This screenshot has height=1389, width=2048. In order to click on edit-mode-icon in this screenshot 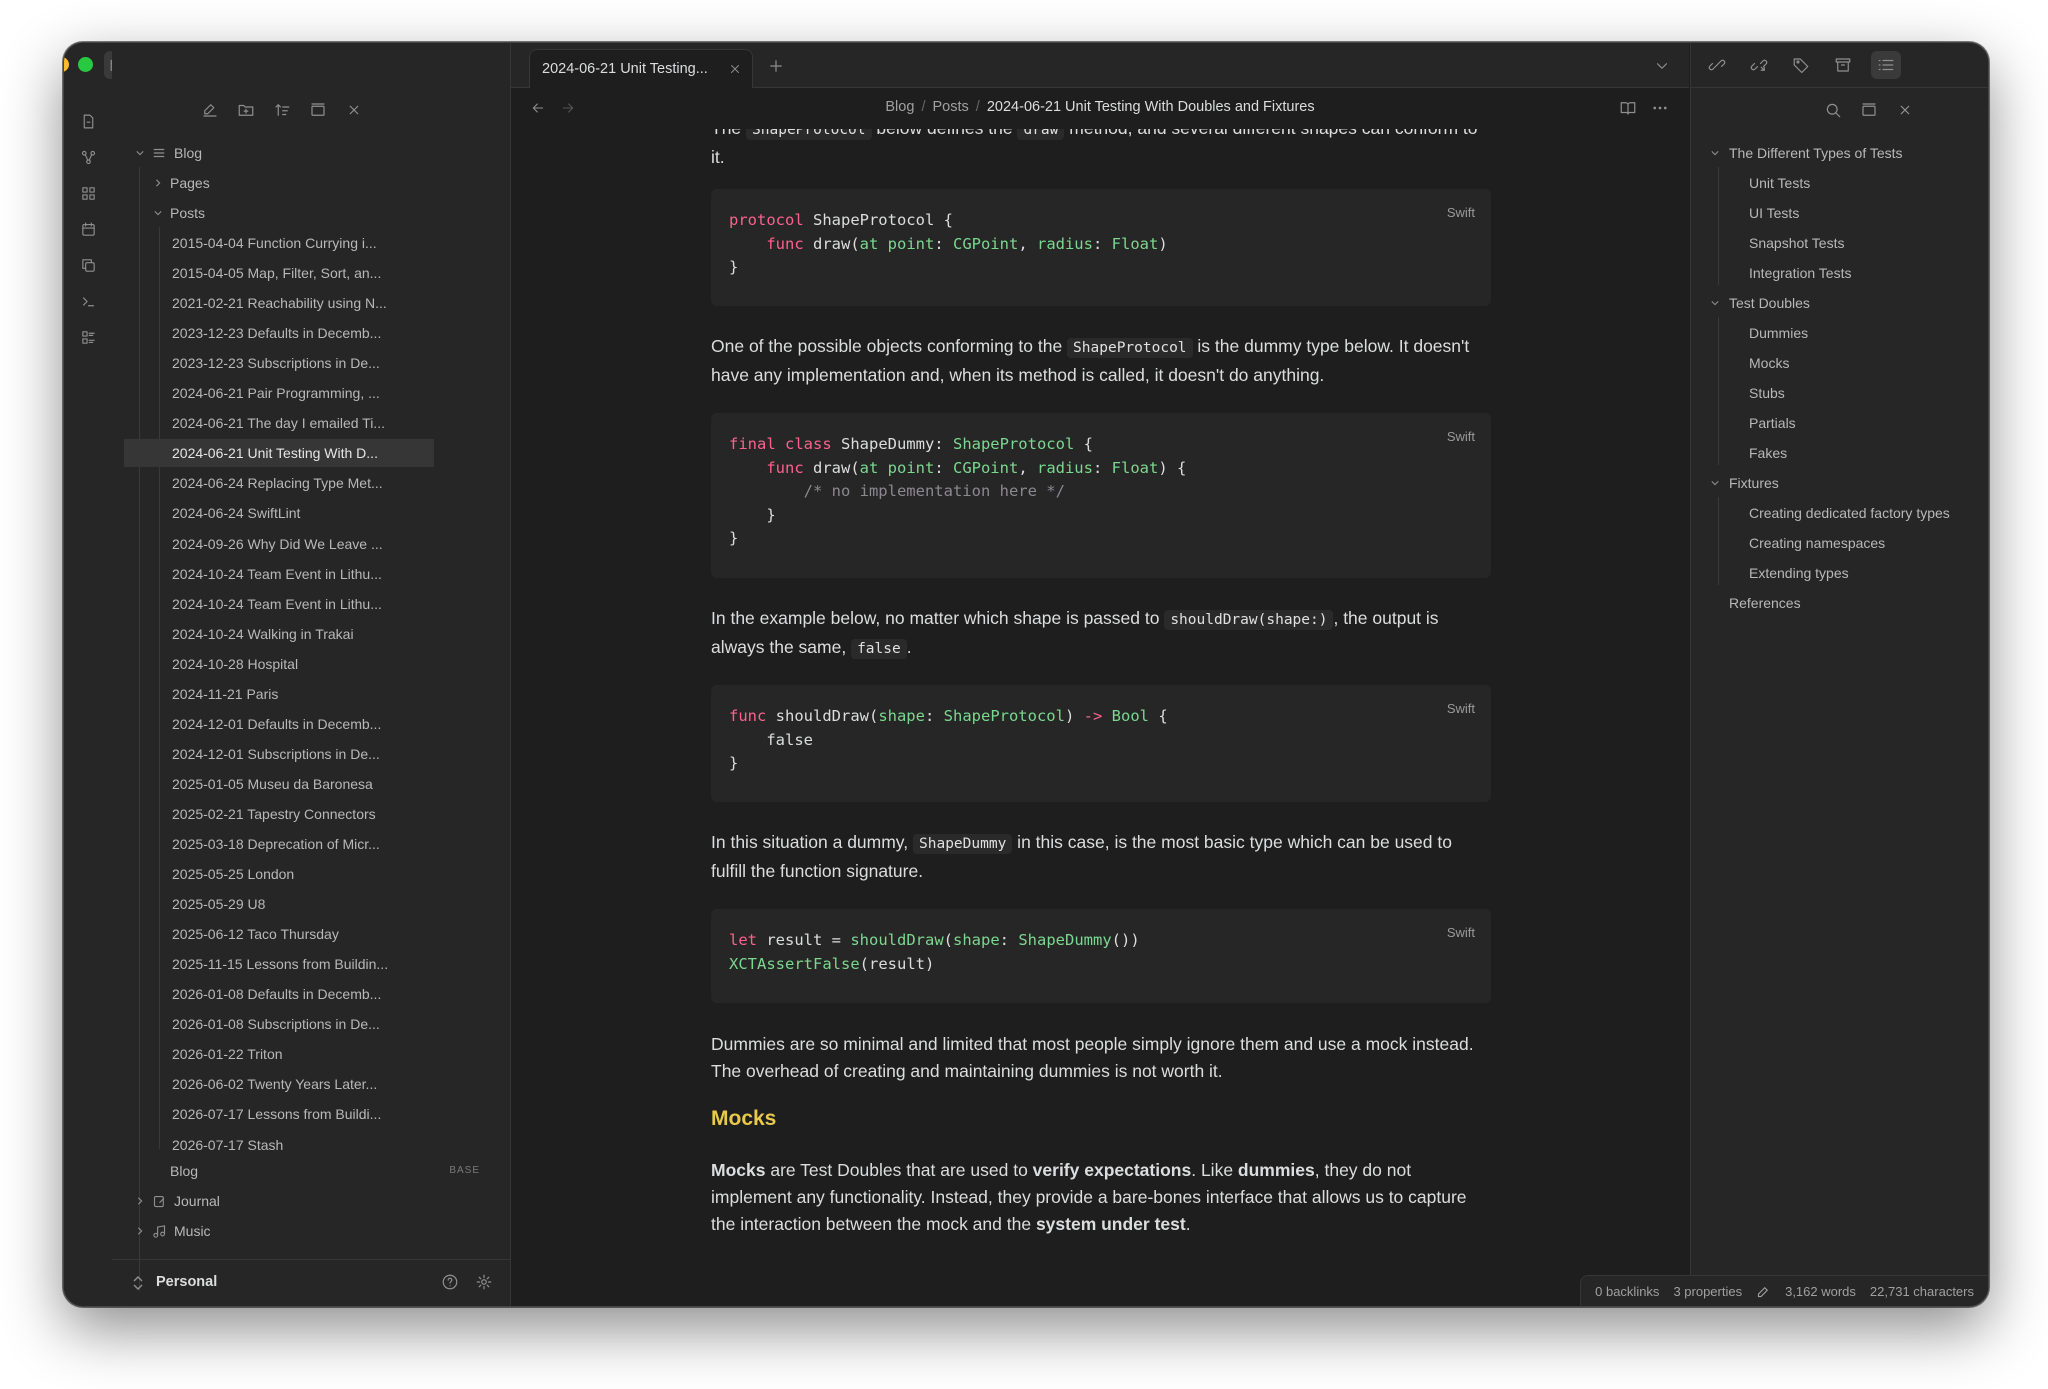, I will do `click(1763, 1291)`.